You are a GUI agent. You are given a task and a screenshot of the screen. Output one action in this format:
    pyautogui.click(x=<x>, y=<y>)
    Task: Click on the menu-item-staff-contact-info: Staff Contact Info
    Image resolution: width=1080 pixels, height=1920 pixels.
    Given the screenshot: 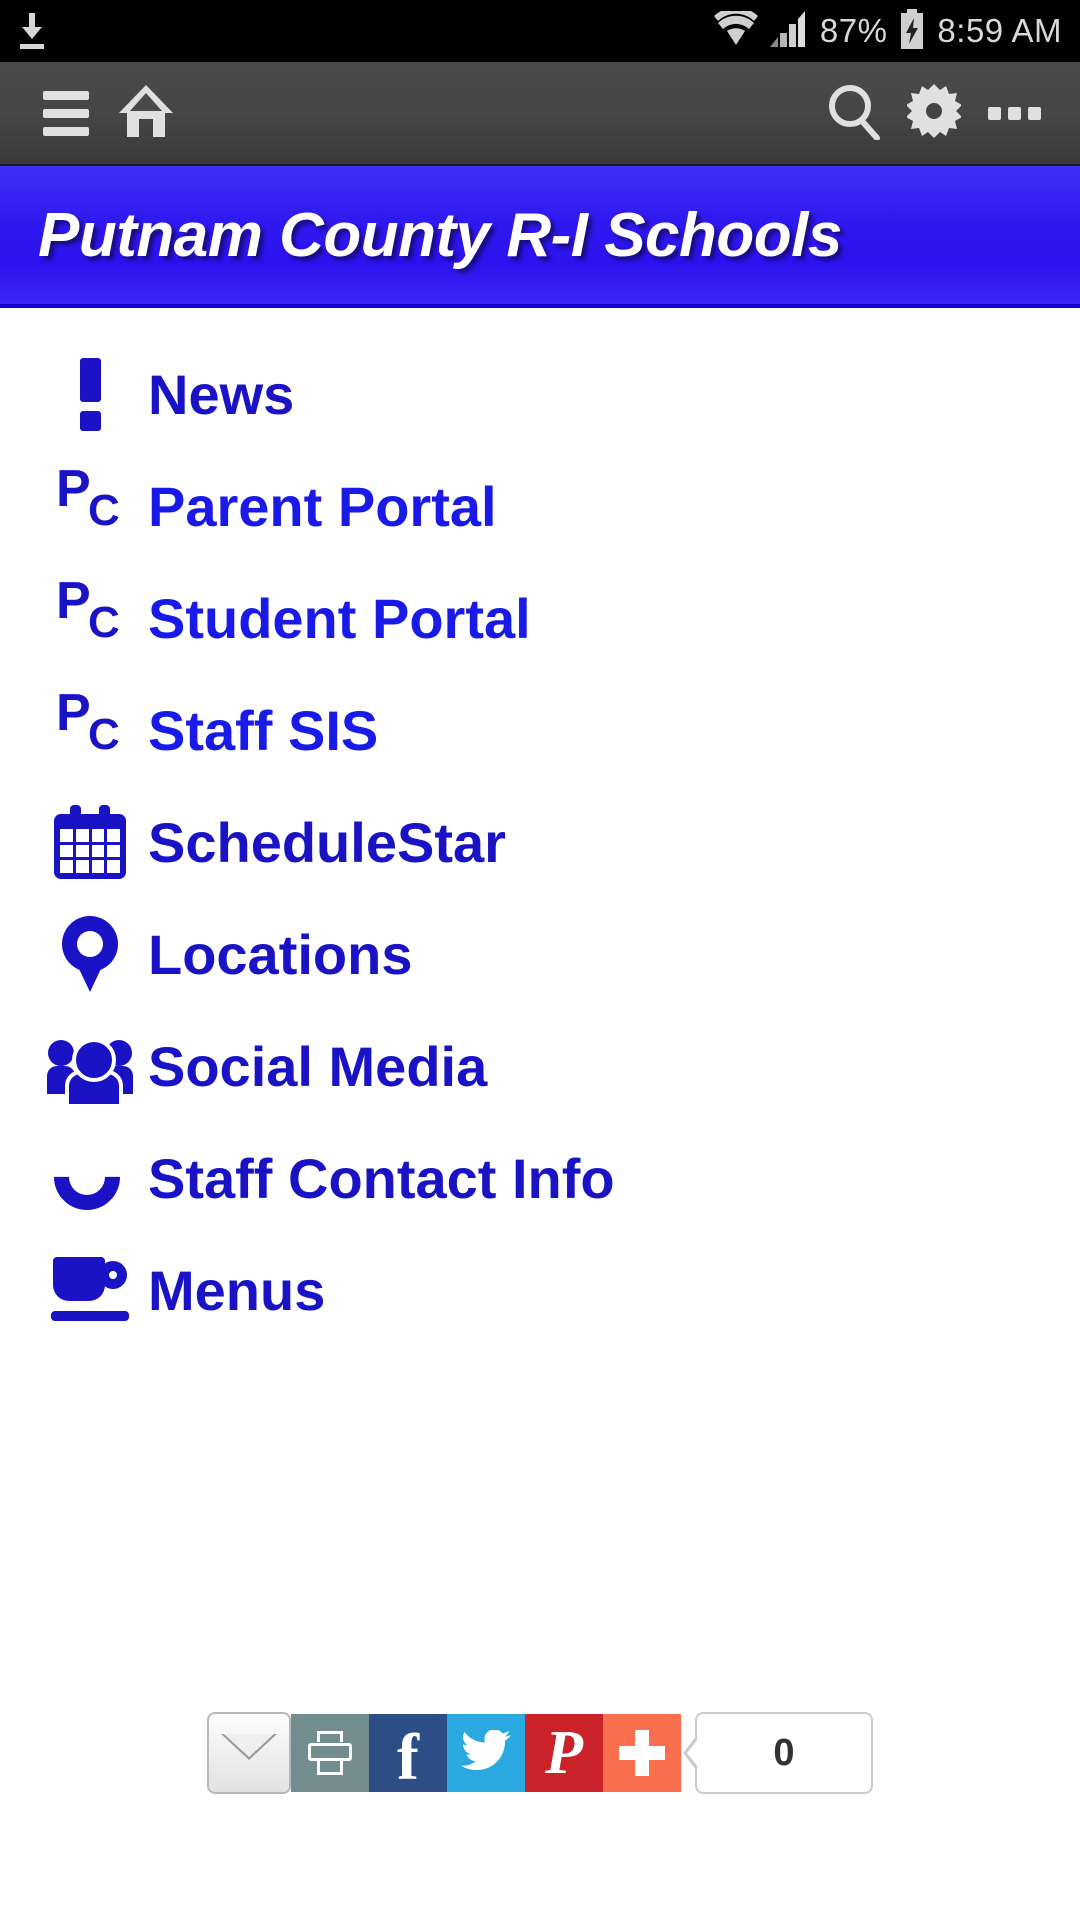 What is the action you would take?
    pyautogui.click(x=540, y=1178)
    